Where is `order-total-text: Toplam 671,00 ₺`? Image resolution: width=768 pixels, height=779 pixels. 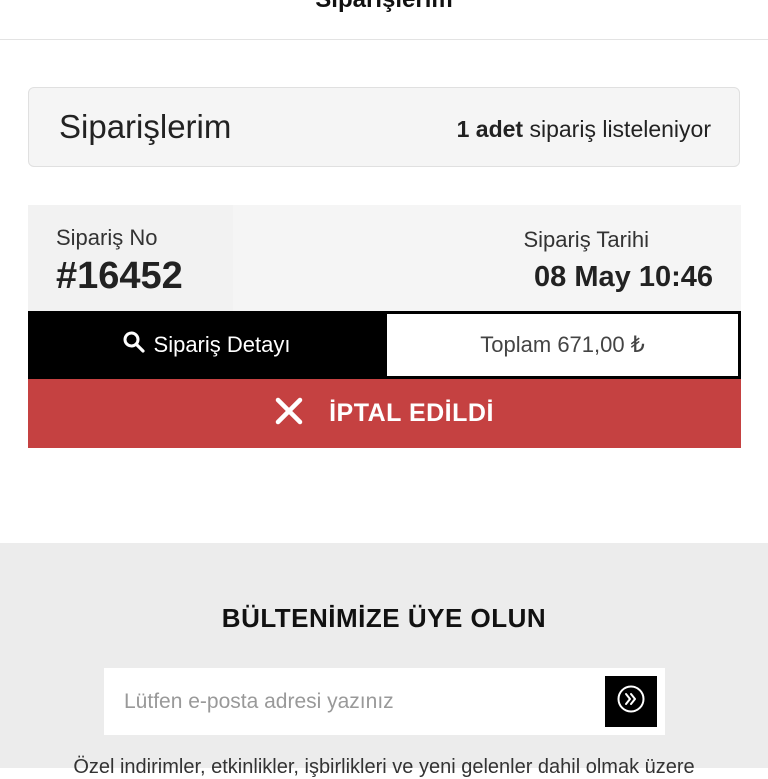
order-total-text: Toplam 671,00 ₺ is located at coordinates (562, 344).